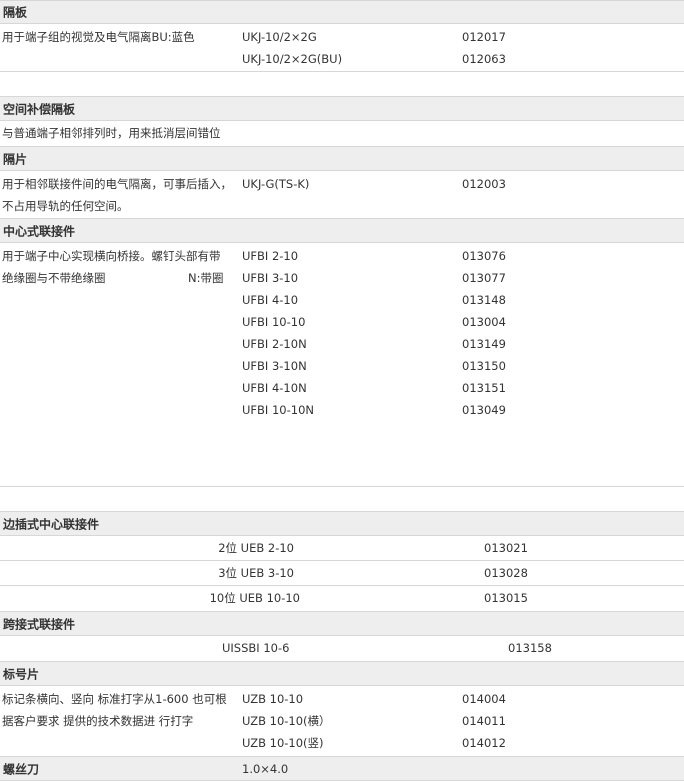 This screenshot has width=684, height=784. Describe the element at coordinates (270, 300) in the screenshot. I see `item-model: UFBI 4-10` at that location.